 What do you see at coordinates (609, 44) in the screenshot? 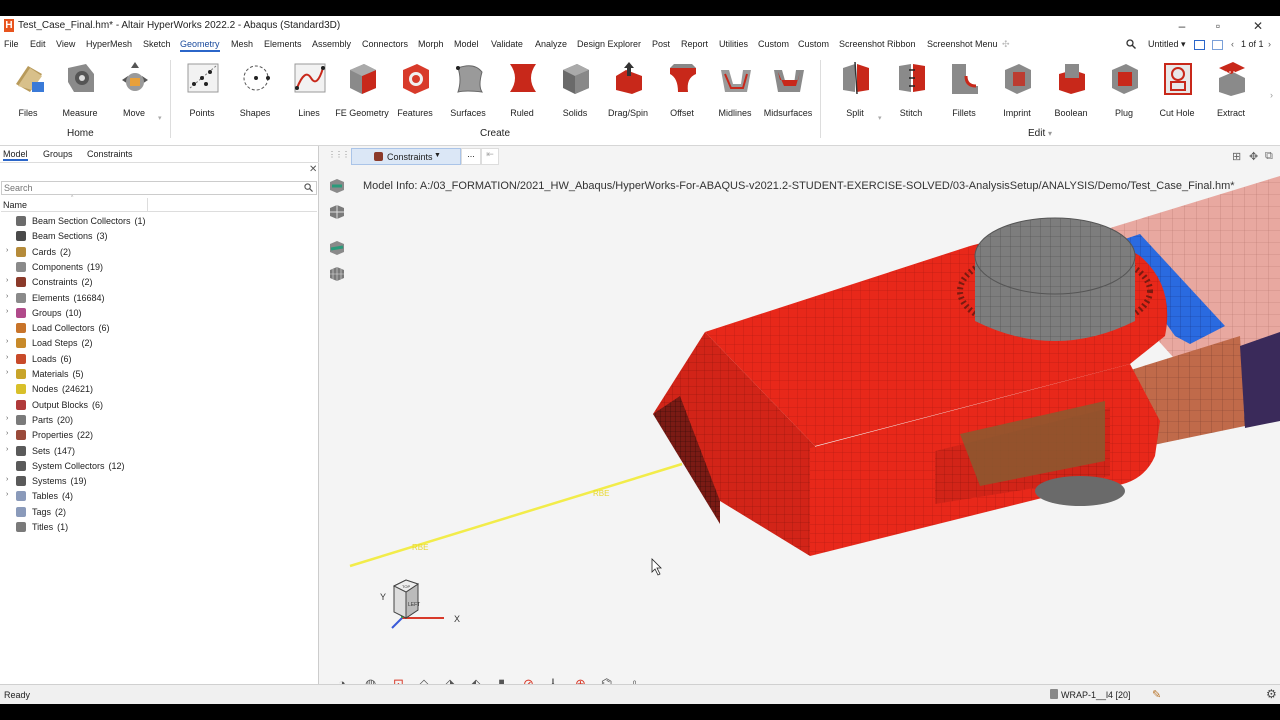
I see `menu-design-explorer: Design Explorer` at bounding box center [609, 44].